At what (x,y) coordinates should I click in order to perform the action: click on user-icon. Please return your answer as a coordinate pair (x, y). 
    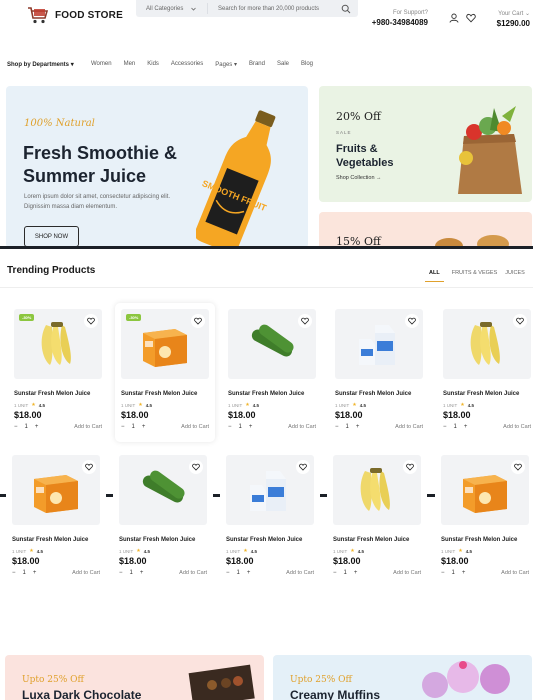
    Looking at the image, I should click on (454, 18).